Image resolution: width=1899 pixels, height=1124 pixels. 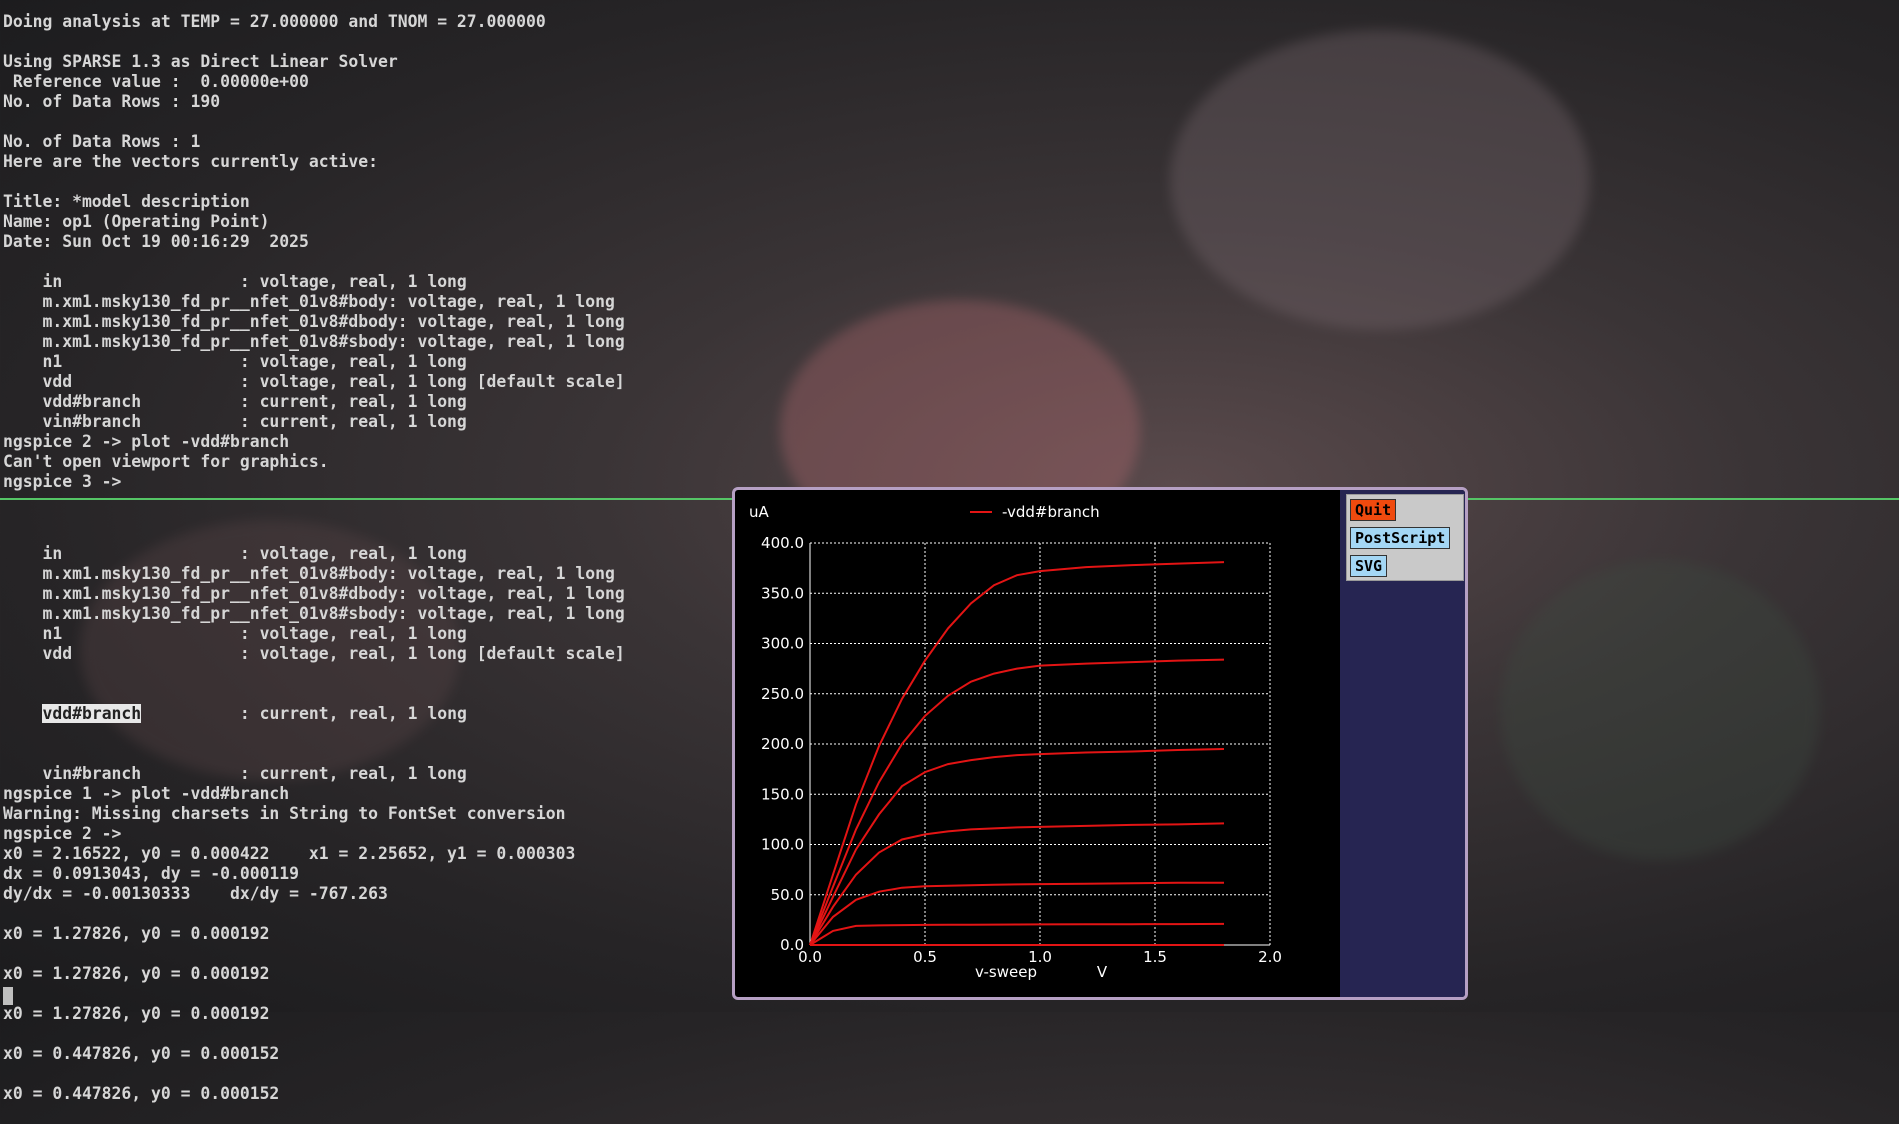 I want to click on terminal-line: Reference value : 0.00000e+00, so click(x=156, y=81).